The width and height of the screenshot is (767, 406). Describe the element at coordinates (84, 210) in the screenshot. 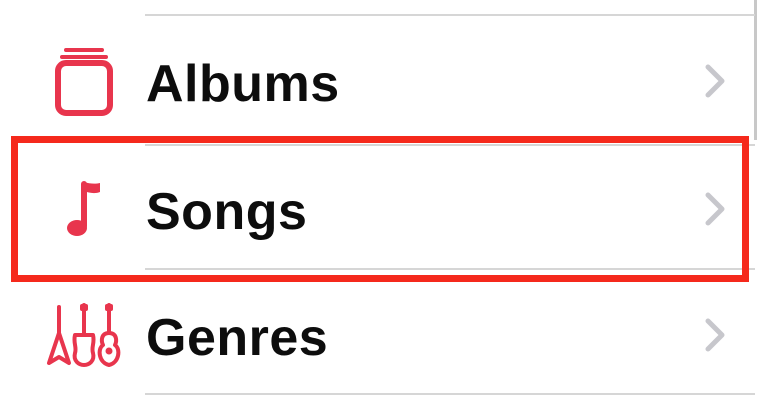

I see `music-note-icon` at that location.